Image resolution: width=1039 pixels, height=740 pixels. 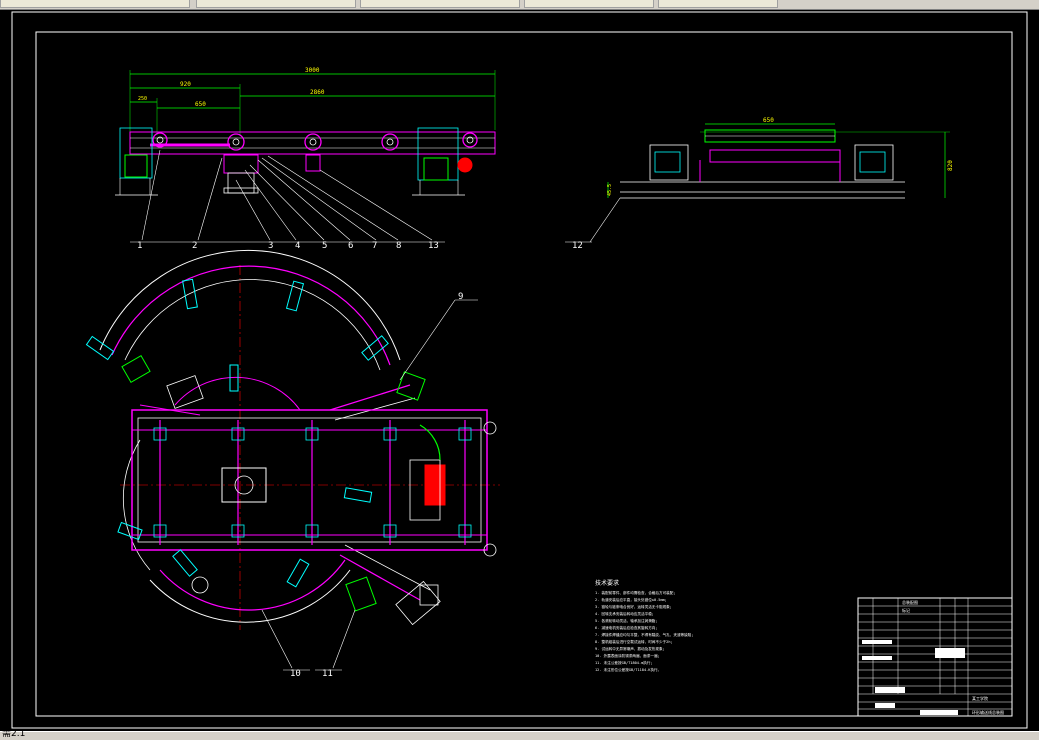 I want to click on note-line: 11. 未注公差按GB/T1804-m执行；, so click(x=624, y=662).